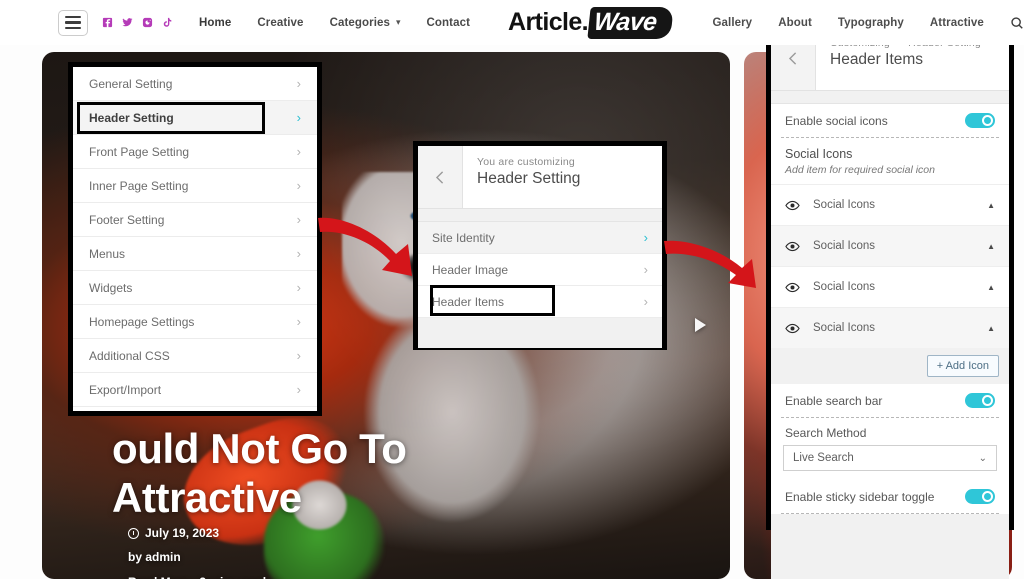  What do you see at coordinates (819, 154) in the screenshot?
I see `social-icons-section-title: Social Icons` at bounding box center [819, 154].